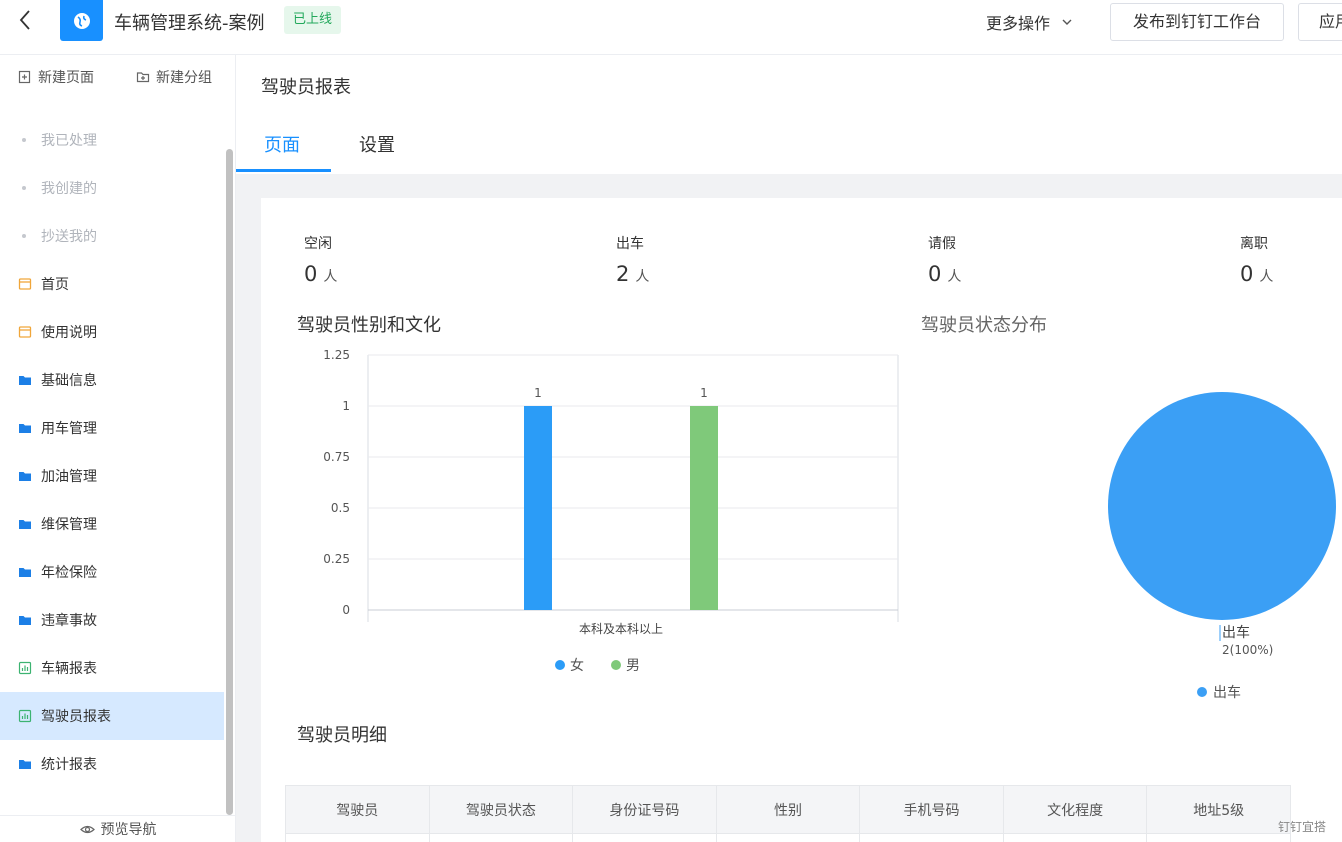 This screenshot has width=1342, height=842. I want to click on sidebar-item: 加油管理, so click(112, 476).